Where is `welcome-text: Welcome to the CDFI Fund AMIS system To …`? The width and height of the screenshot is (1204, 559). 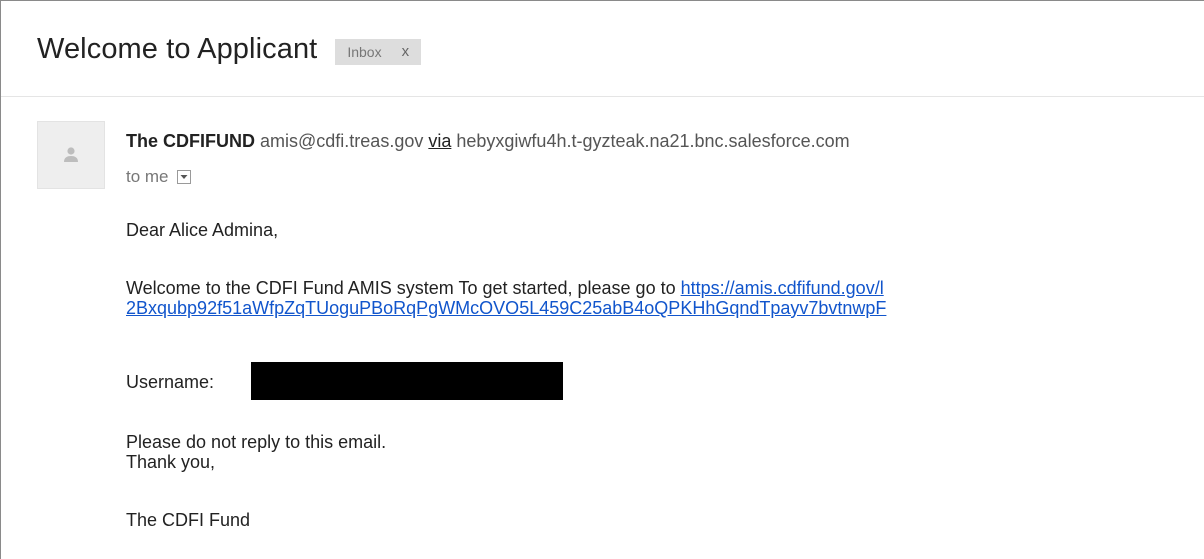 welcome-text: Welcome to the CDFI Fund AMIS system To … is located at coordinates (403, 288).